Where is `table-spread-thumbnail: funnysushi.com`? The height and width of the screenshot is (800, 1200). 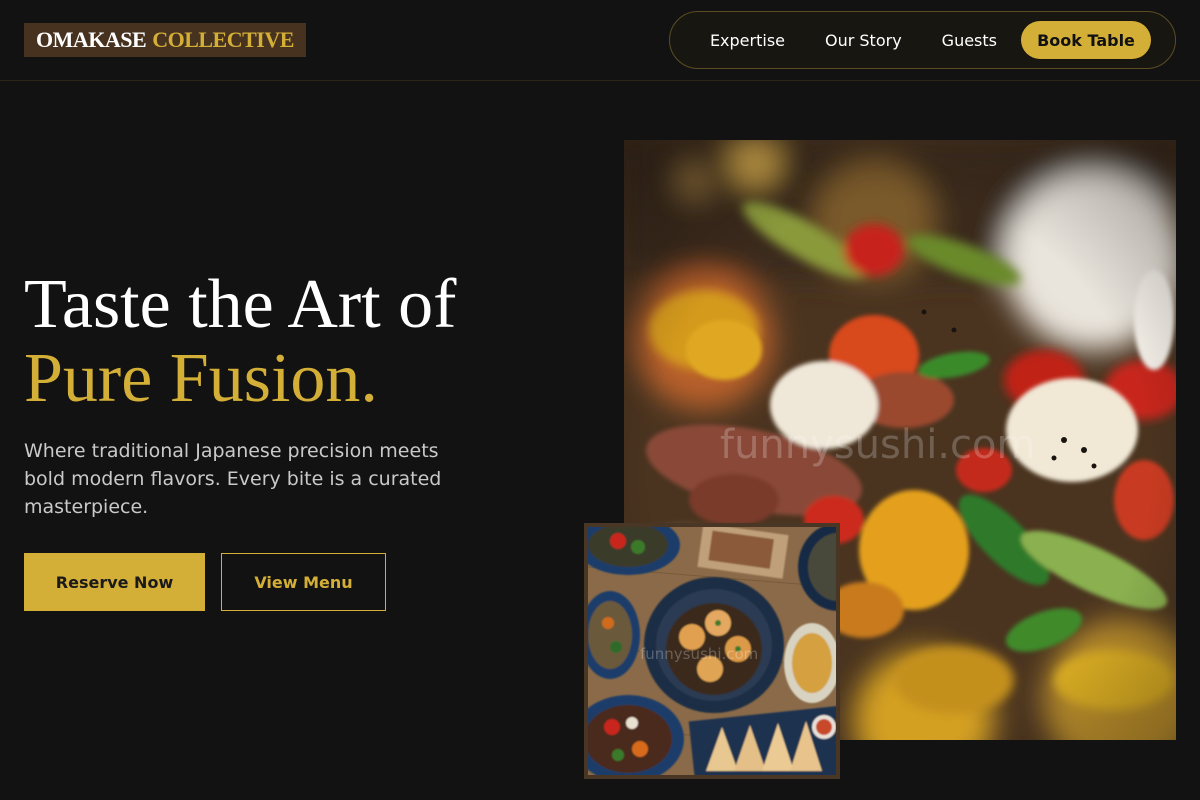
table-spread-thumbnail: funnysushi.com is located at coordinates (712, 651).